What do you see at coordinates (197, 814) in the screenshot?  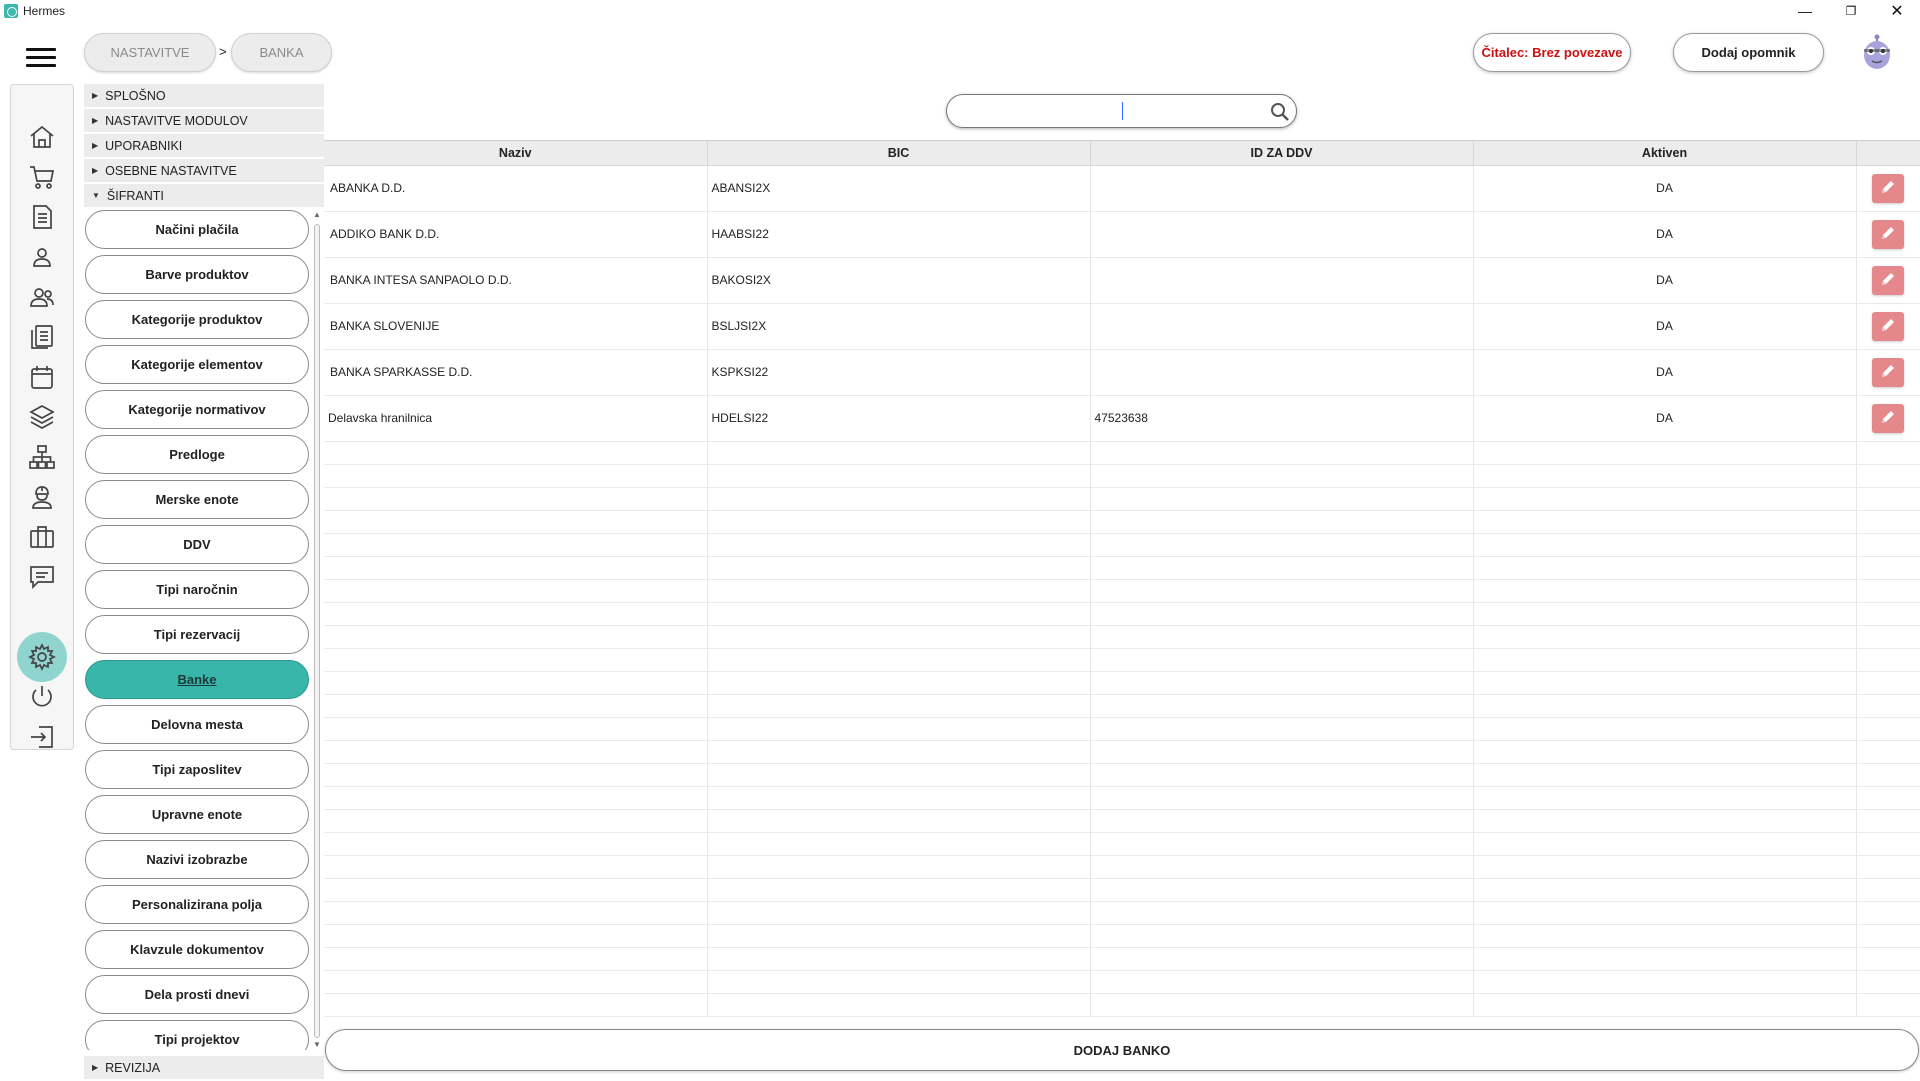 I see `codebook-item: Upravne enote` at bounding box center [197, 814].